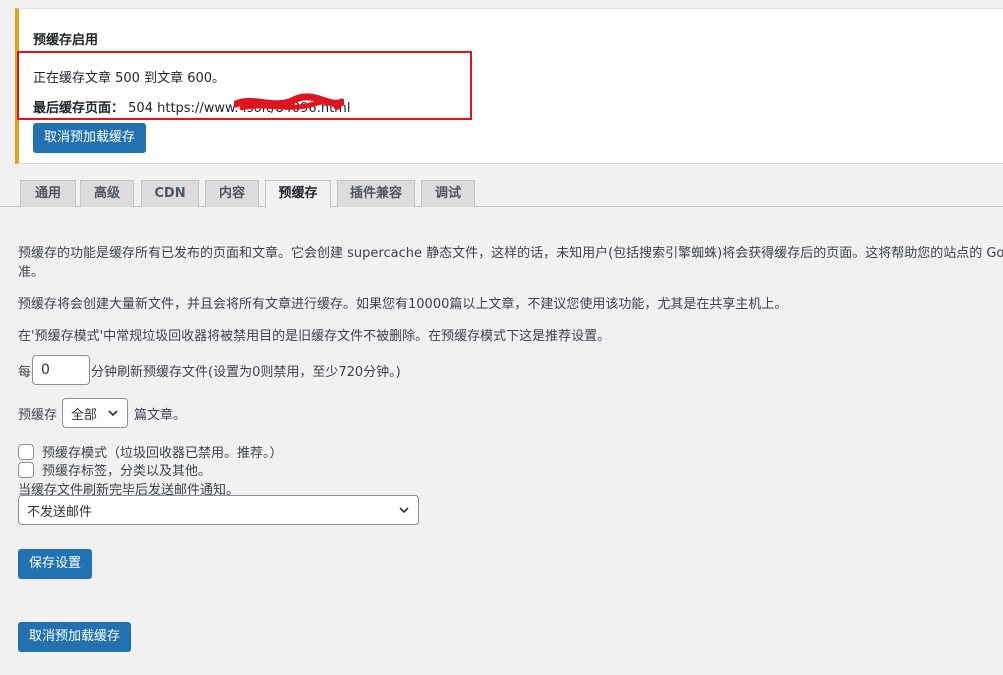  Describe the element at coordinates (289, 102) in the screenshot. I see `redaction-scribble` at that location.